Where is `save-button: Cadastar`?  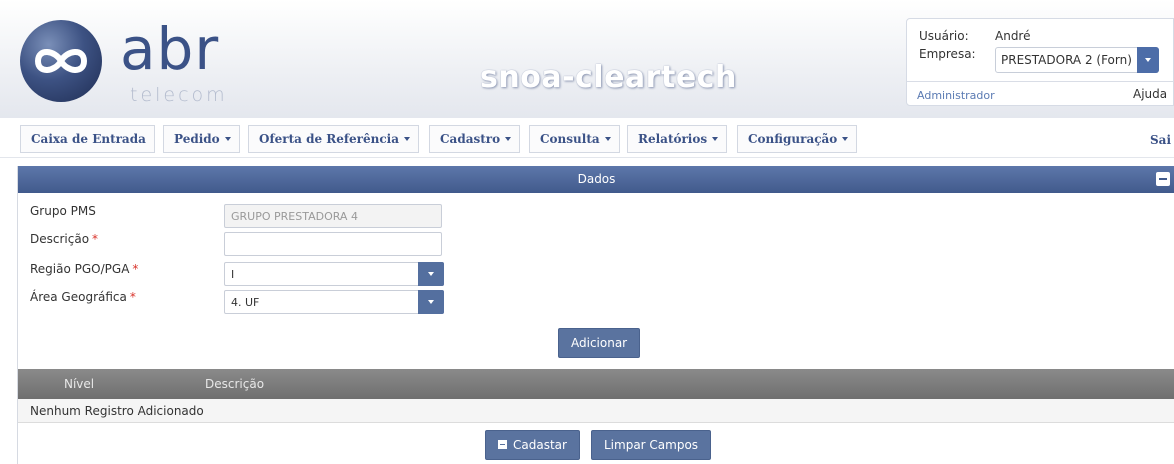
save-button: Cadastar is located at coordinates (532, 445).